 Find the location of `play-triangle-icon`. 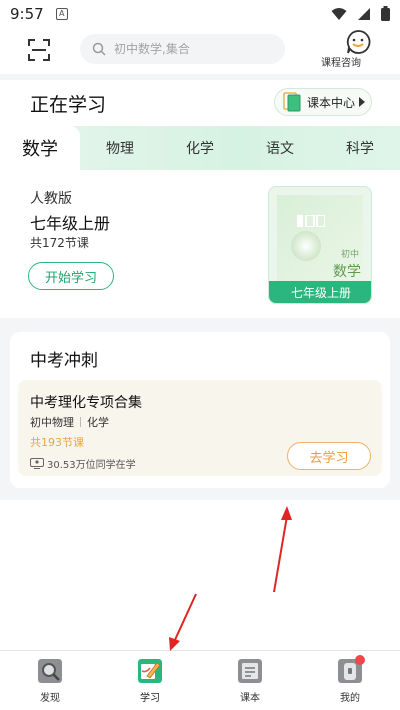

play-triangle-icon is located at coordinates (362, 102).